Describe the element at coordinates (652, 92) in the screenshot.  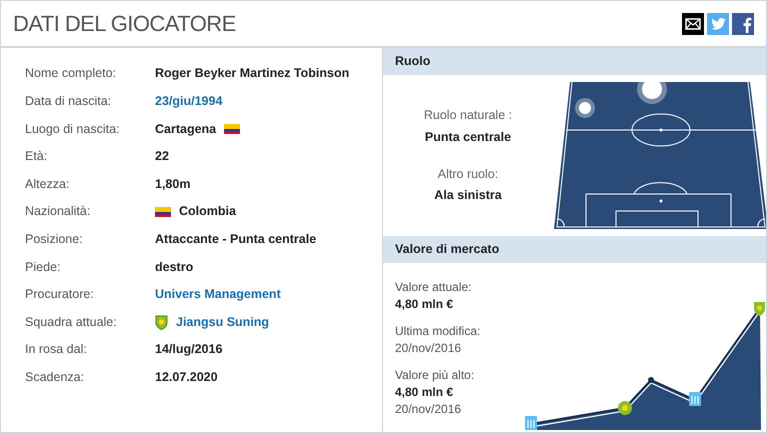
I see `position-marker-icon` at that location.